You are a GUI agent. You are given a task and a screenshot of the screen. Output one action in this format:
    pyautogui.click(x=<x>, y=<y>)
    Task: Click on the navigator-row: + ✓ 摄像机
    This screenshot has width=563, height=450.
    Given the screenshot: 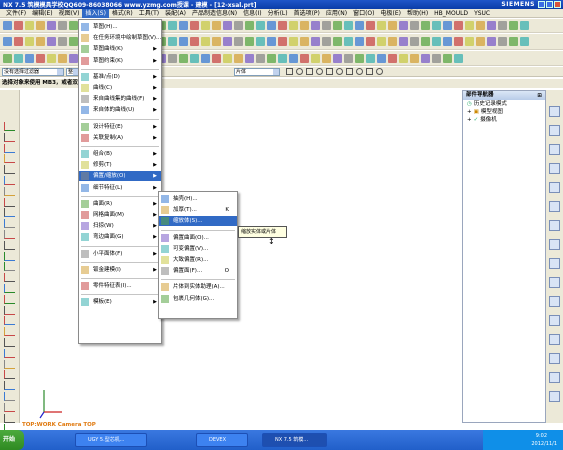 What is the action you would take?
    pyautogui.click(x=504, y=120)
    